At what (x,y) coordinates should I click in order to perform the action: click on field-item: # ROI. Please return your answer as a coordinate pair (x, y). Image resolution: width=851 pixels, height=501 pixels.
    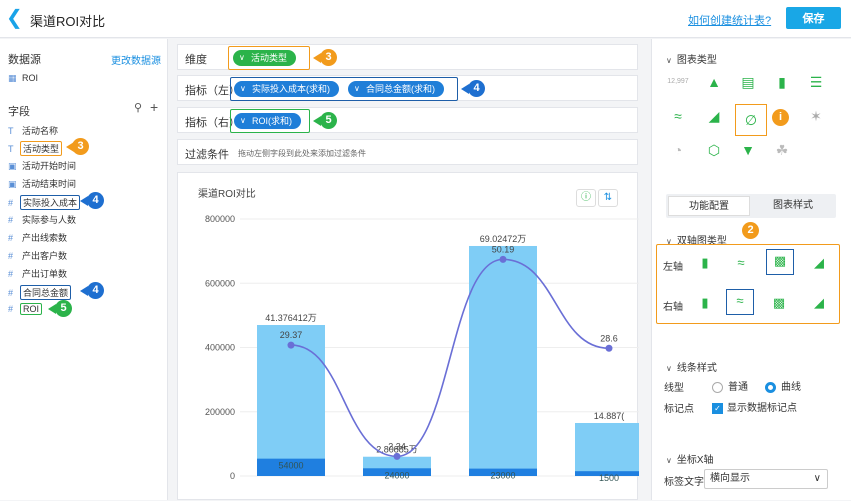
    Looking at the image, I should click on (25, 310).